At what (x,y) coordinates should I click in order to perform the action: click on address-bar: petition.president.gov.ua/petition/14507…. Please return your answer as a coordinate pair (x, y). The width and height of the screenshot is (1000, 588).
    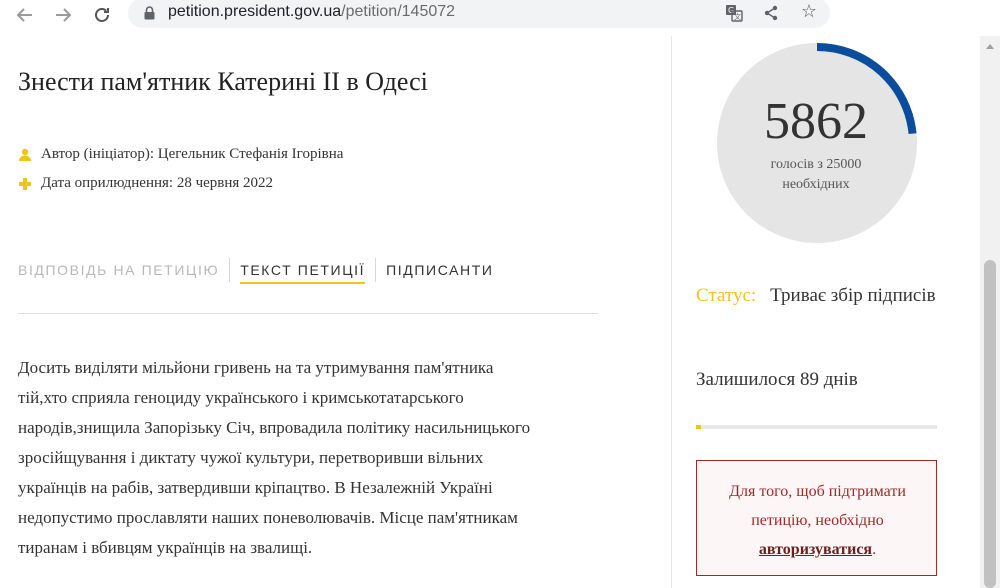
    Looking at the image, I should click on (479, 14).